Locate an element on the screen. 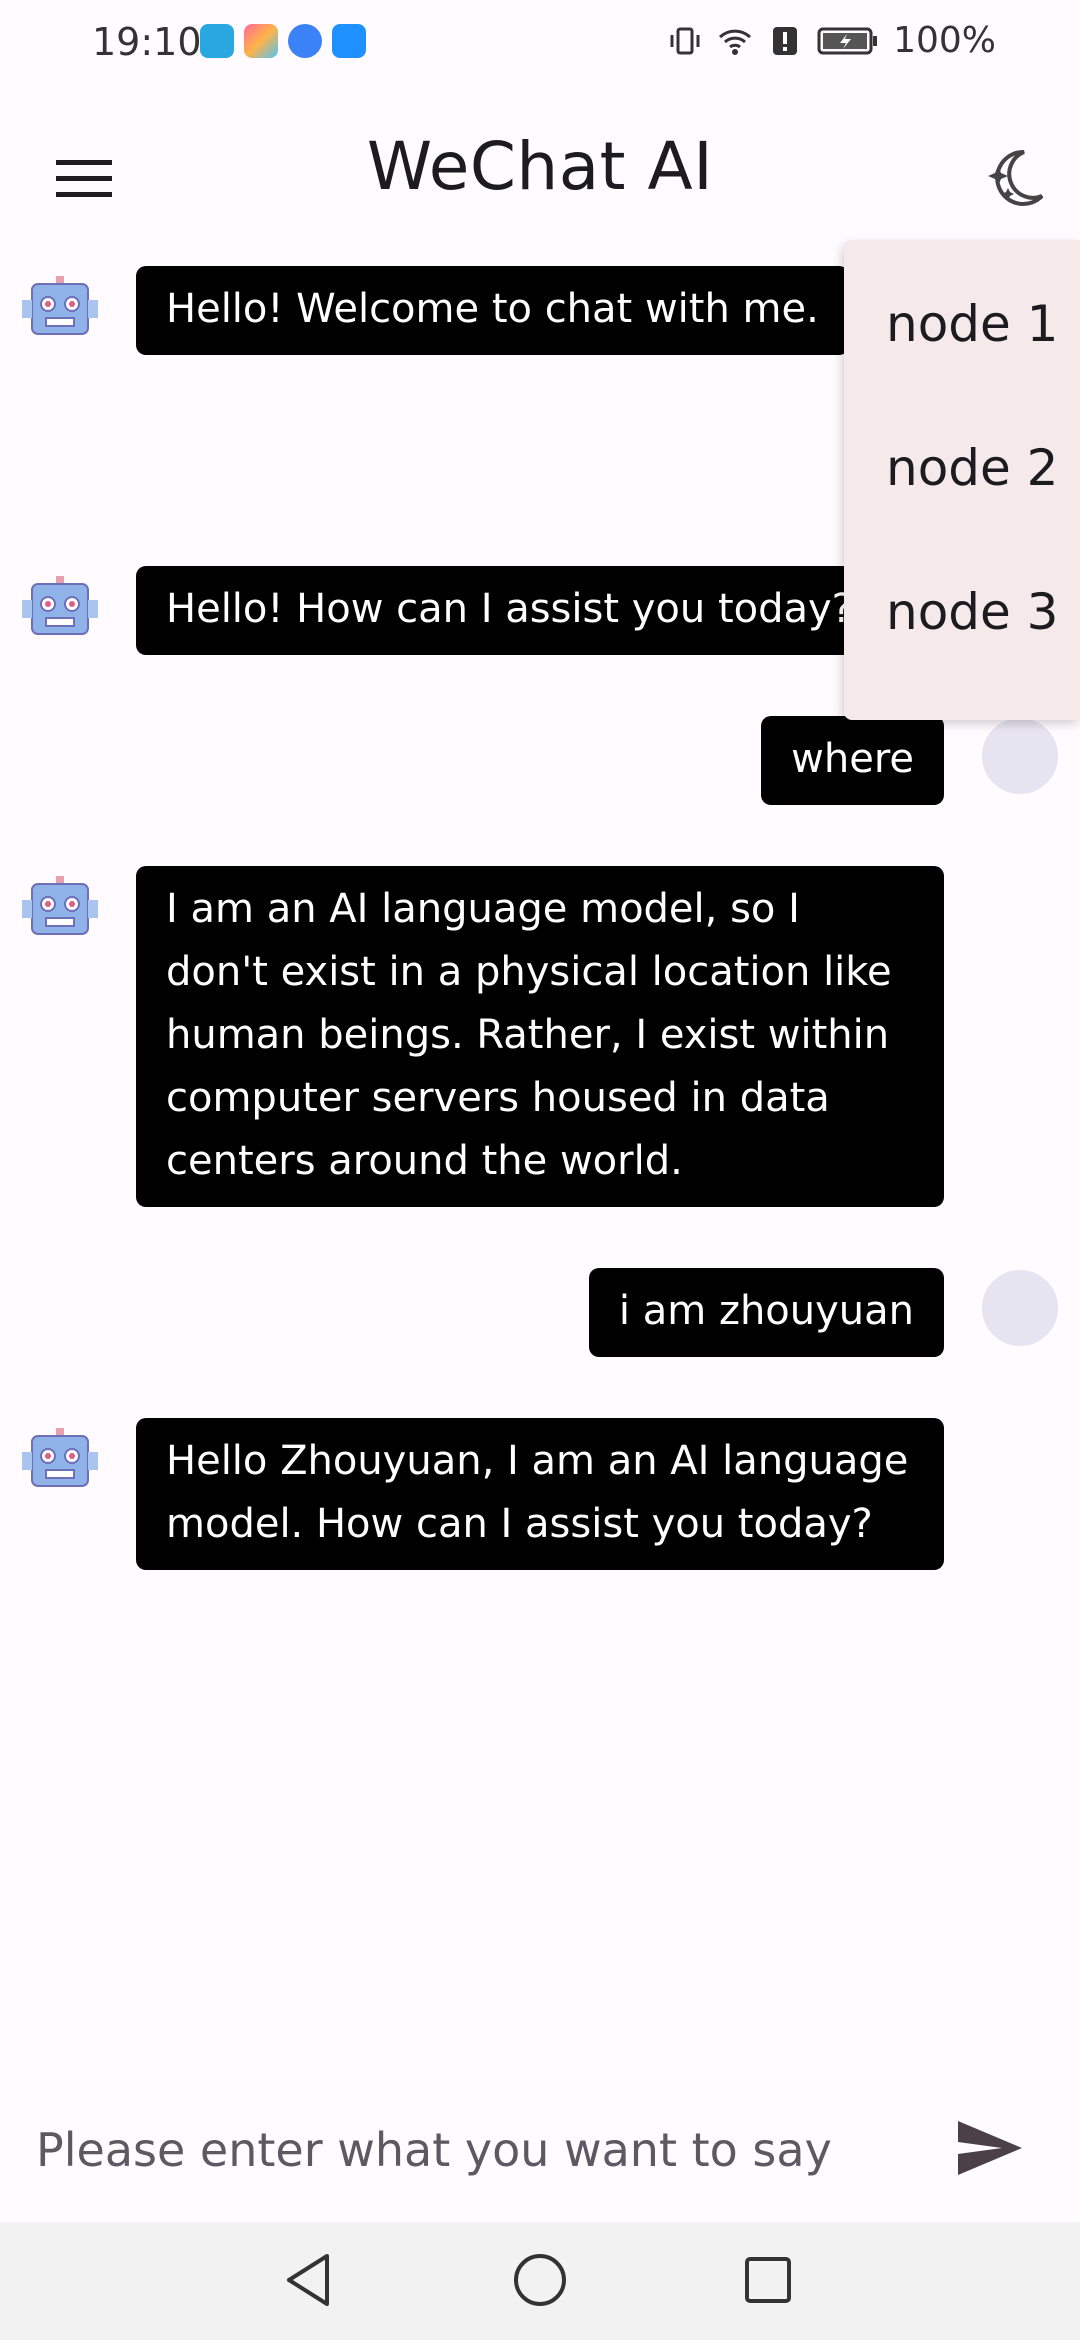 The width and height of the screenshot is (1080, 2340). notification-icons is located at coordinates (283, 41).